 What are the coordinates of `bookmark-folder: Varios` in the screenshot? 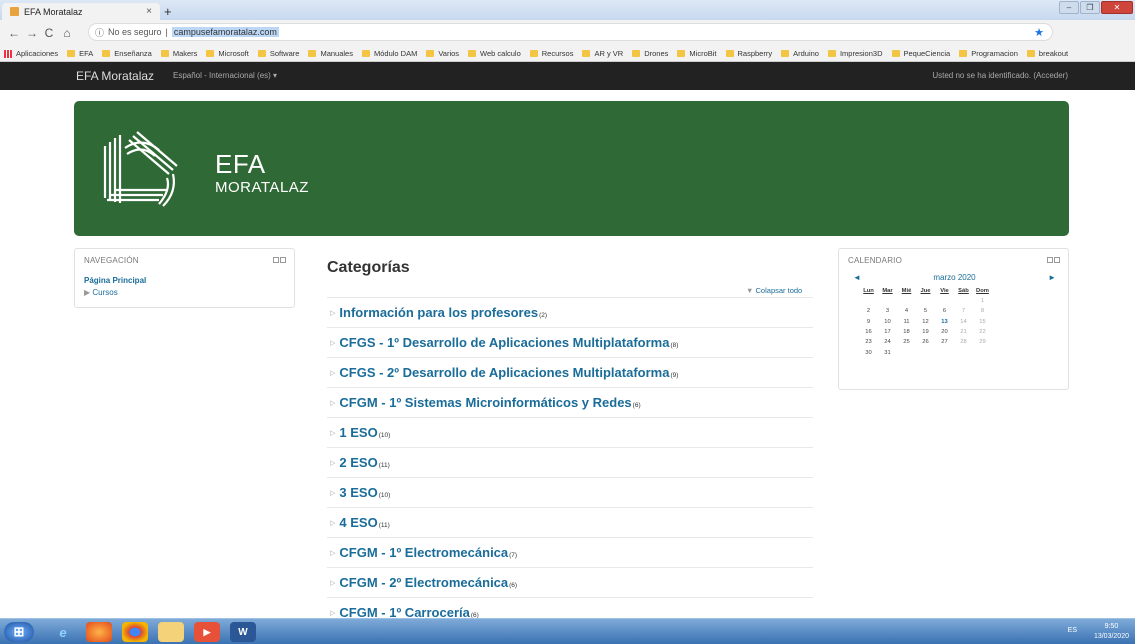 It's located at (442, 53).